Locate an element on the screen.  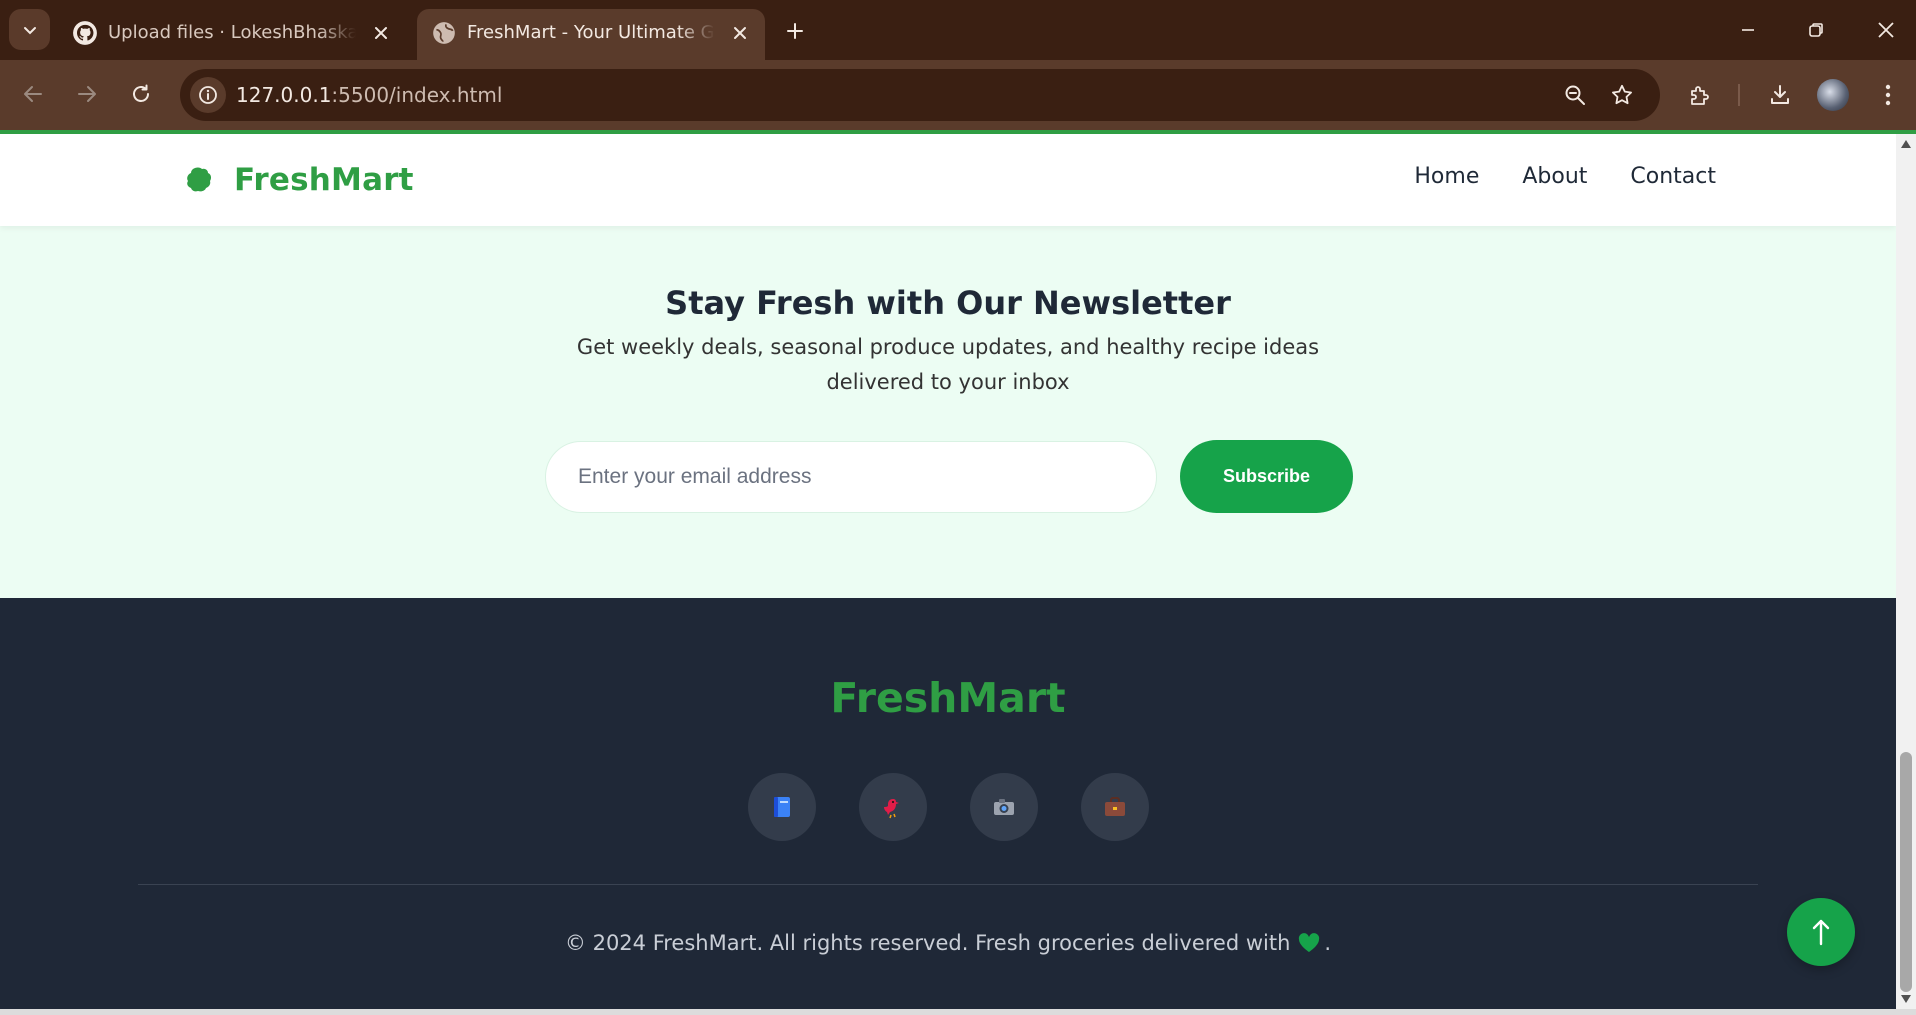
reload-button is located at coordinates (141, 94).